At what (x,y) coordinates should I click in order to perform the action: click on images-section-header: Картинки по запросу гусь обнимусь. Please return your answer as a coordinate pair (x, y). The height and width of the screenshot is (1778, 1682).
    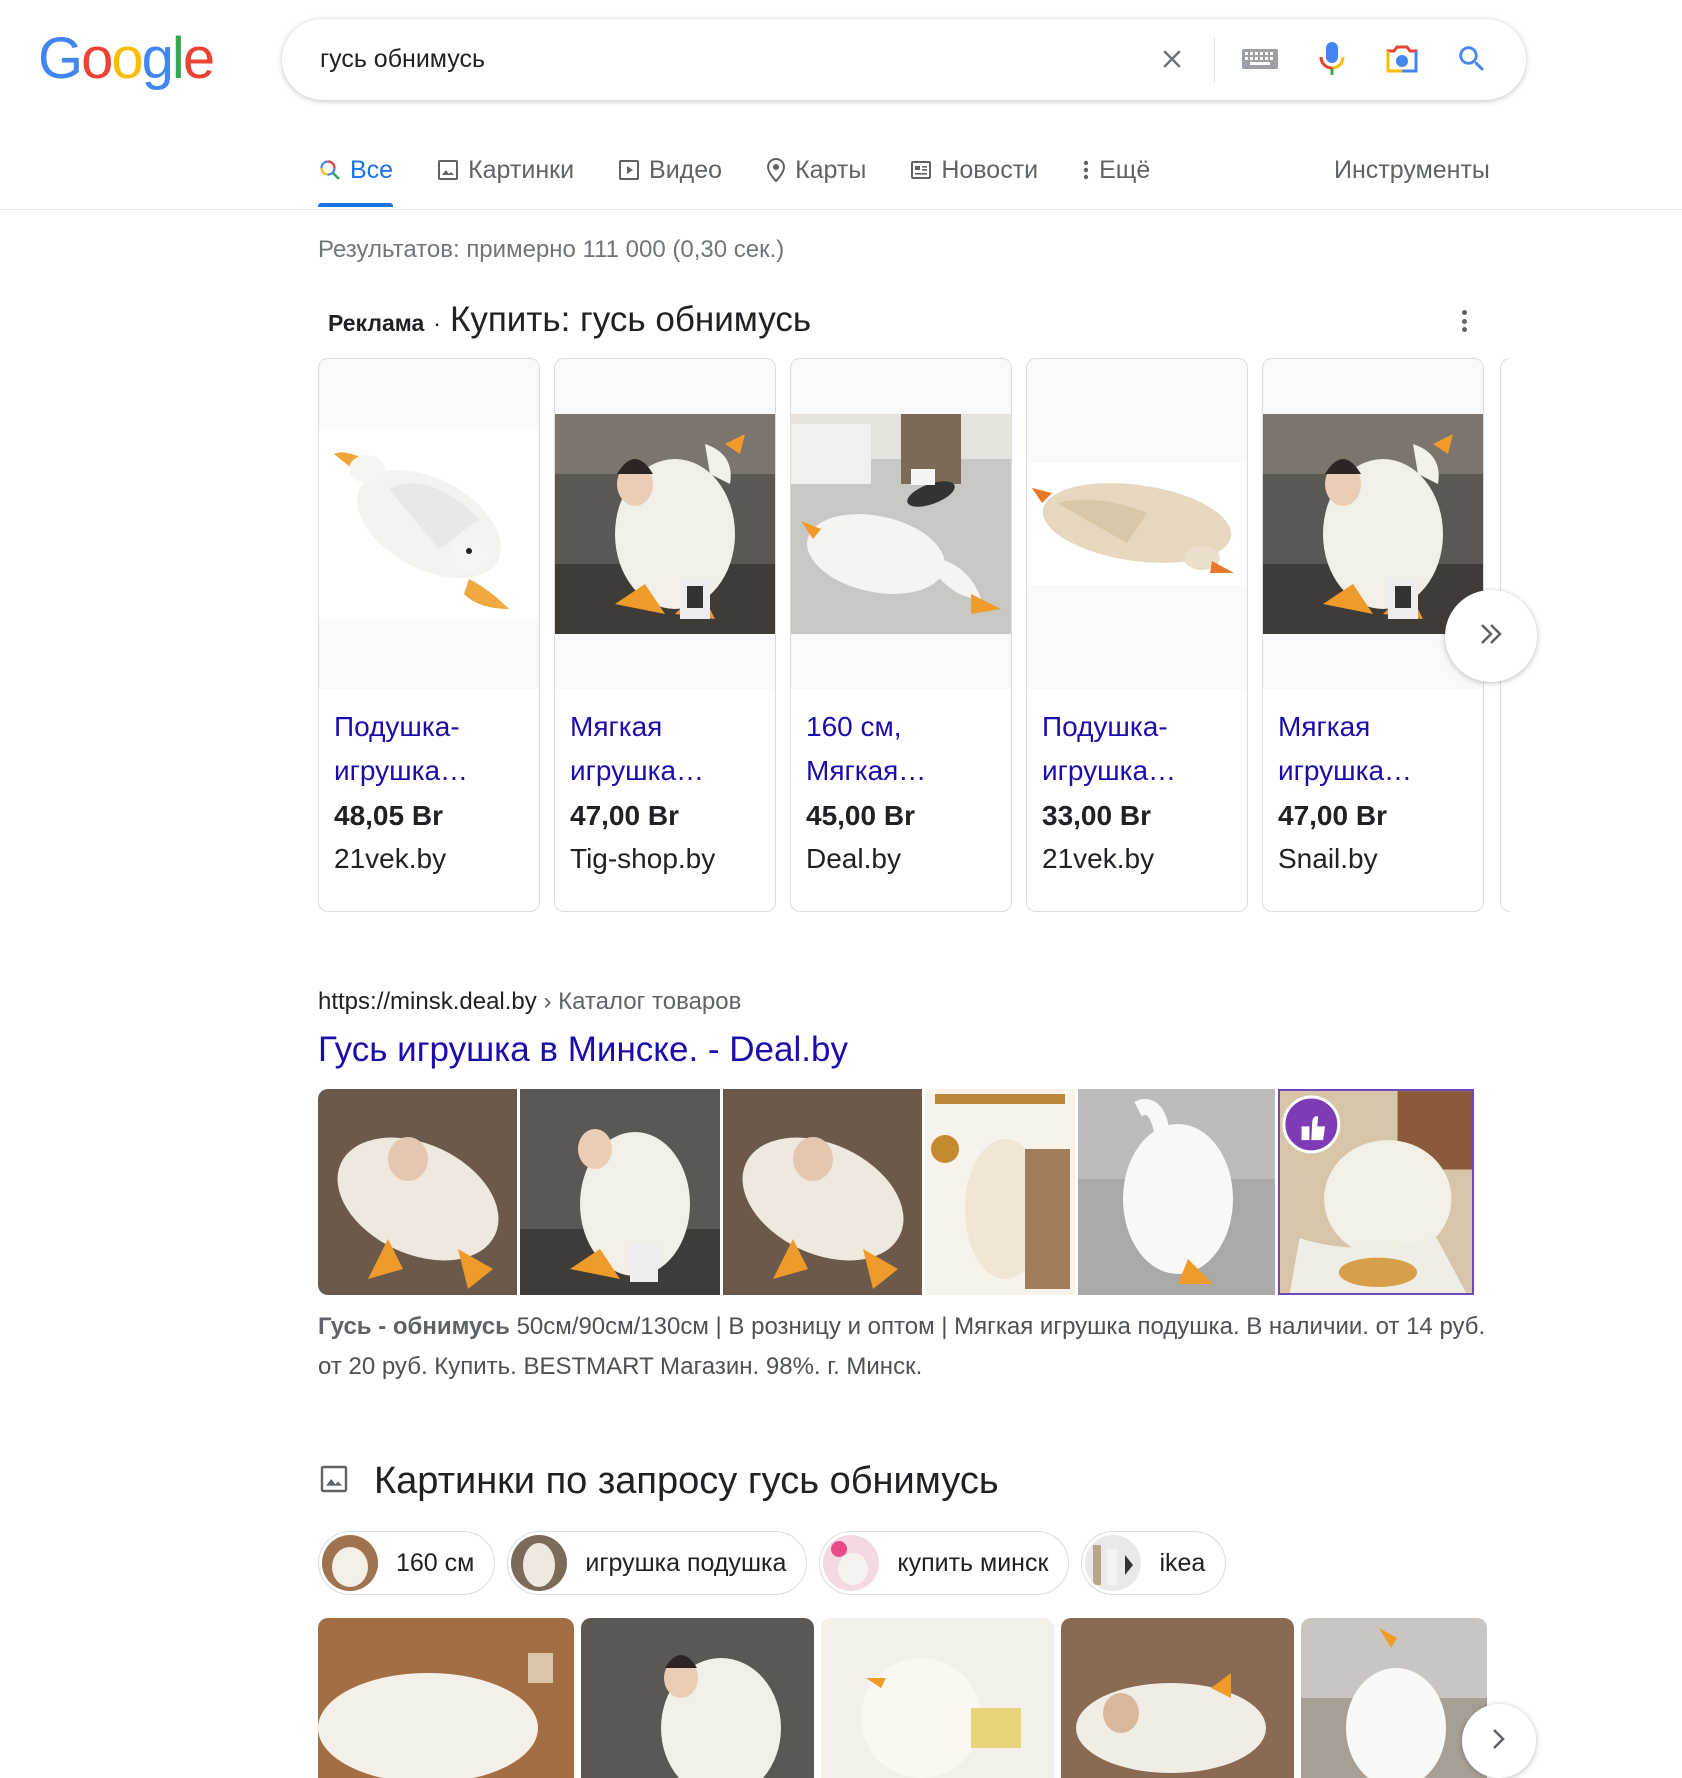
    Looking at the image, I should click on (658, 1481).